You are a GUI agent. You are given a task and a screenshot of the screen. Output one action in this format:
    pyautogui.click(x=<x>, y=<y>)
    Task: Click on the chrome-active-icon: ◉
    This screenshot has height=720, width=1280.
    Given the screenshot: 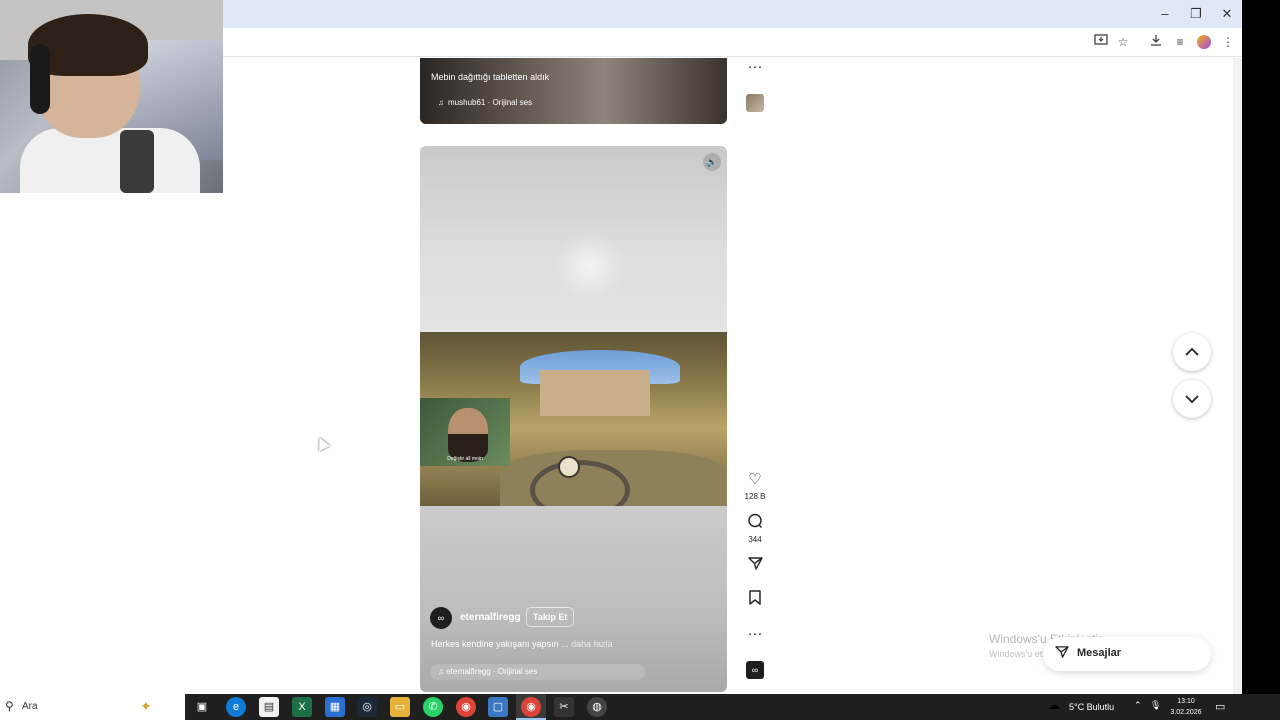 What is the action you would take?
    pyautogui.click(x=531, y=707)
    